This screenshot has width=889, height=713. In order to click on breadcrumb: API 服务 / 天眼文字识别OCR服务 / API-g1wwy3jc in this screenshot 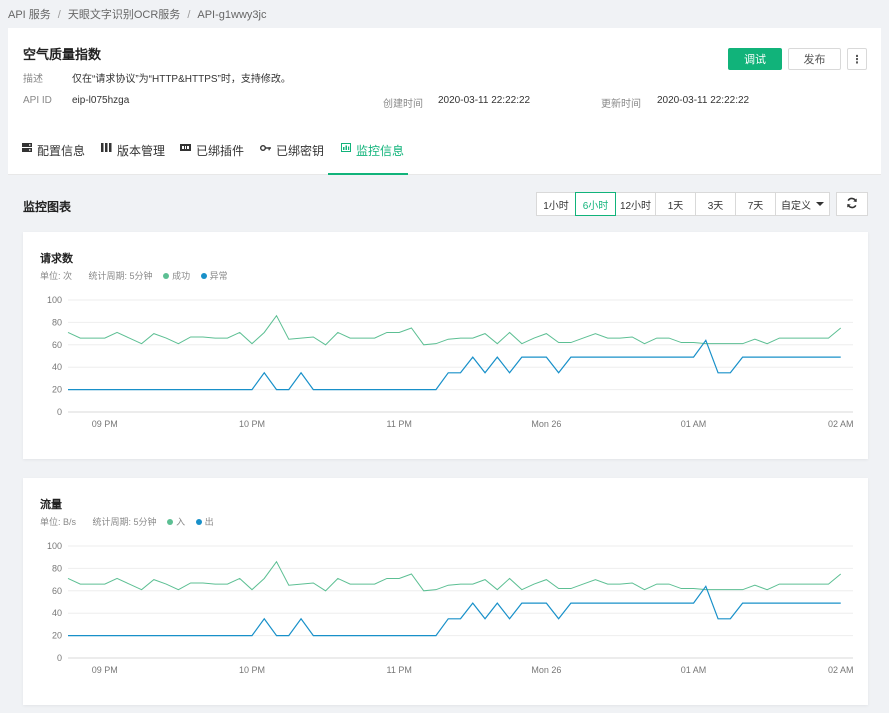, I will do `click(137, 14)`.